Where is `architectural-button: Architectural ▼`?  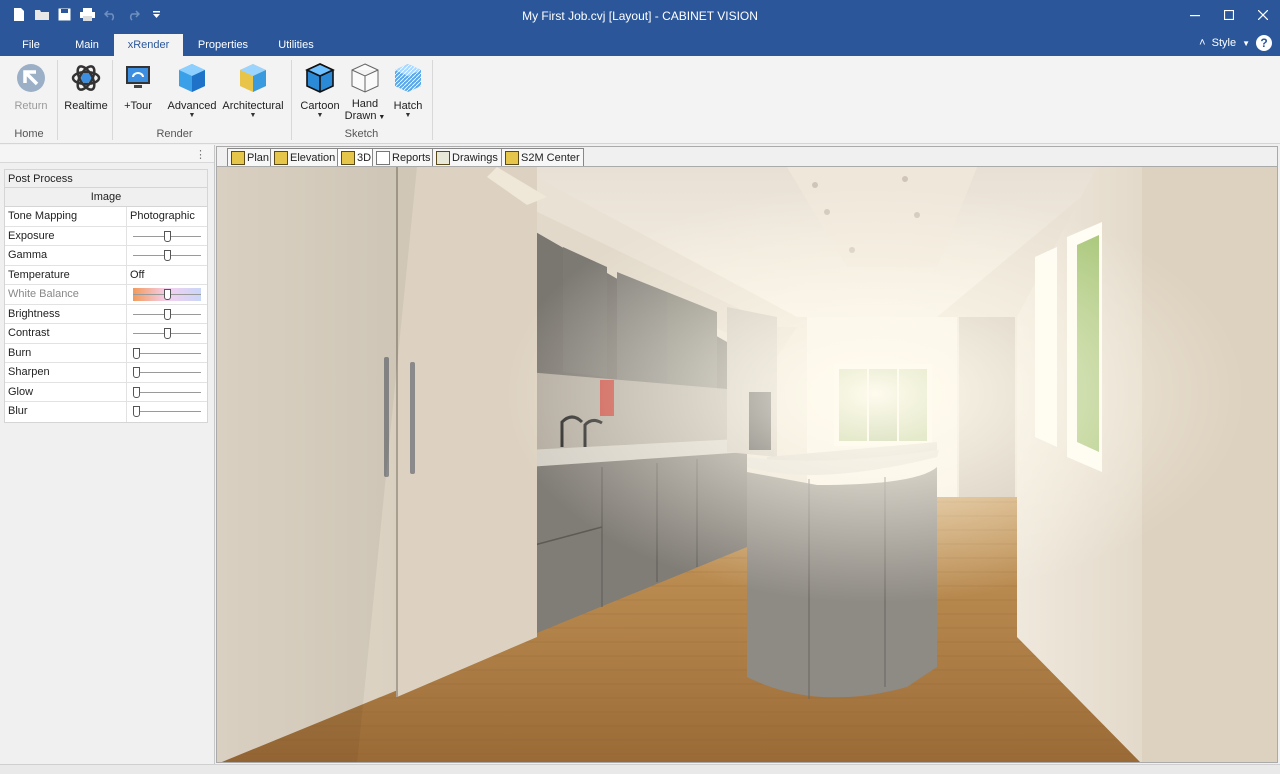
architectural-button: Architectural ▼ is located at coordinates (253, 93).